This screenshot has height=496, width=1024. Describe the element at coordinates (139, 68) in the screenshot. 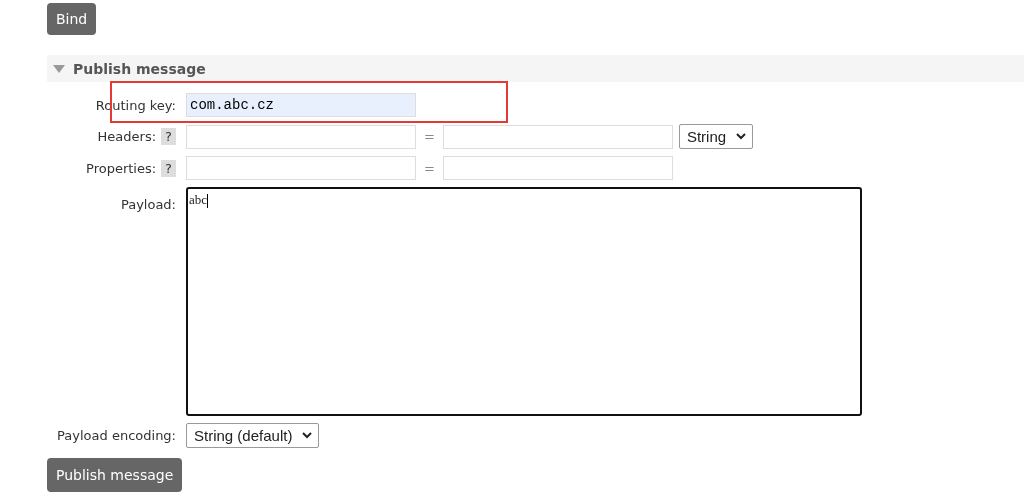

I see `section-title: Publish message` at that location.